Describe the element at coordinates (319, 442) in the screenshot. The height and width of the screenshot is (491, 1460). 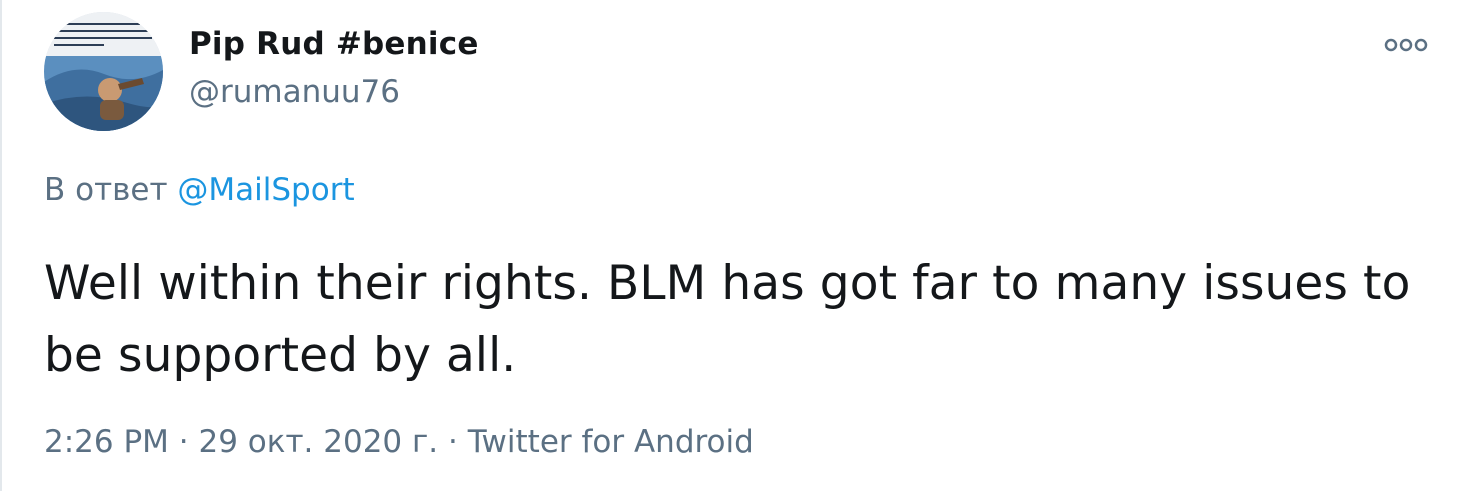
I see `tweet-date-link: 29 окт. 2020 г.` at that location.